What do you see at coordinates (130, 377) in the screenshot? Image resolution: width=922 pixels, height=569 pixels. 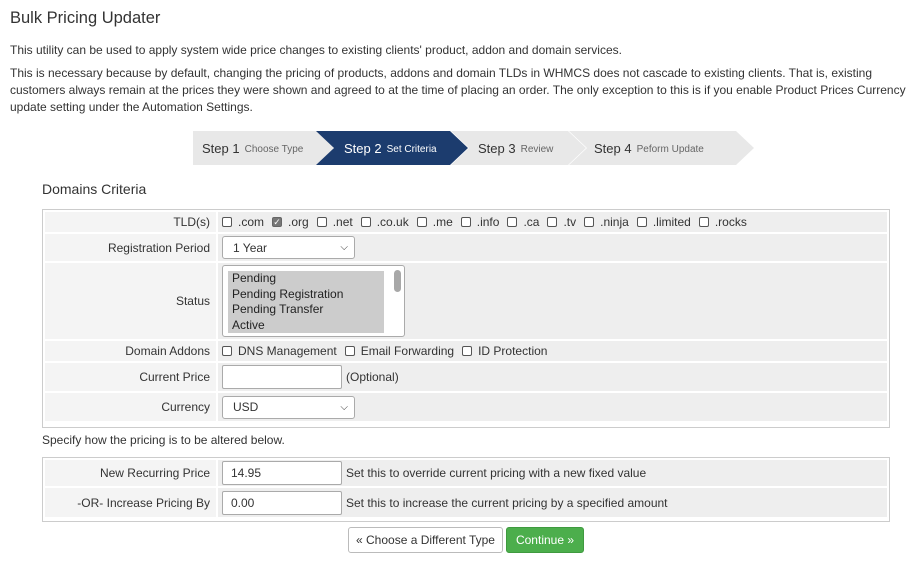 I see `current-price-label: Current Price` at bounding box center [130, 377].